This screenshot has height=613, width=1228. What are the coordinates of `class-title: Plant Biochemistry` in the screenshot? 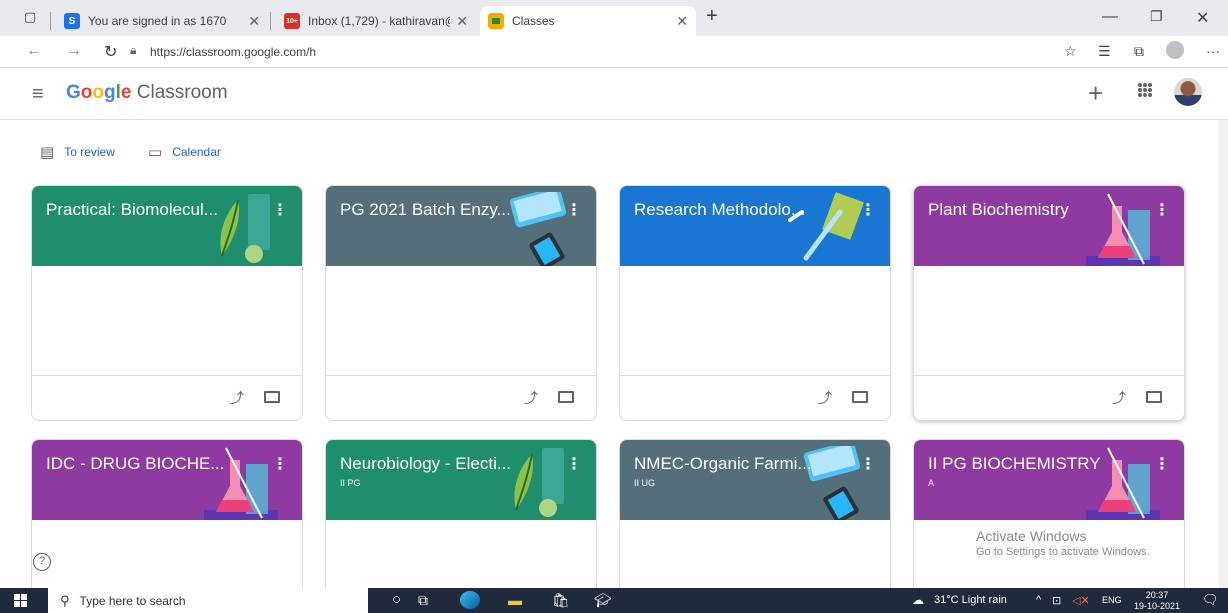 It's located at (998, 210).